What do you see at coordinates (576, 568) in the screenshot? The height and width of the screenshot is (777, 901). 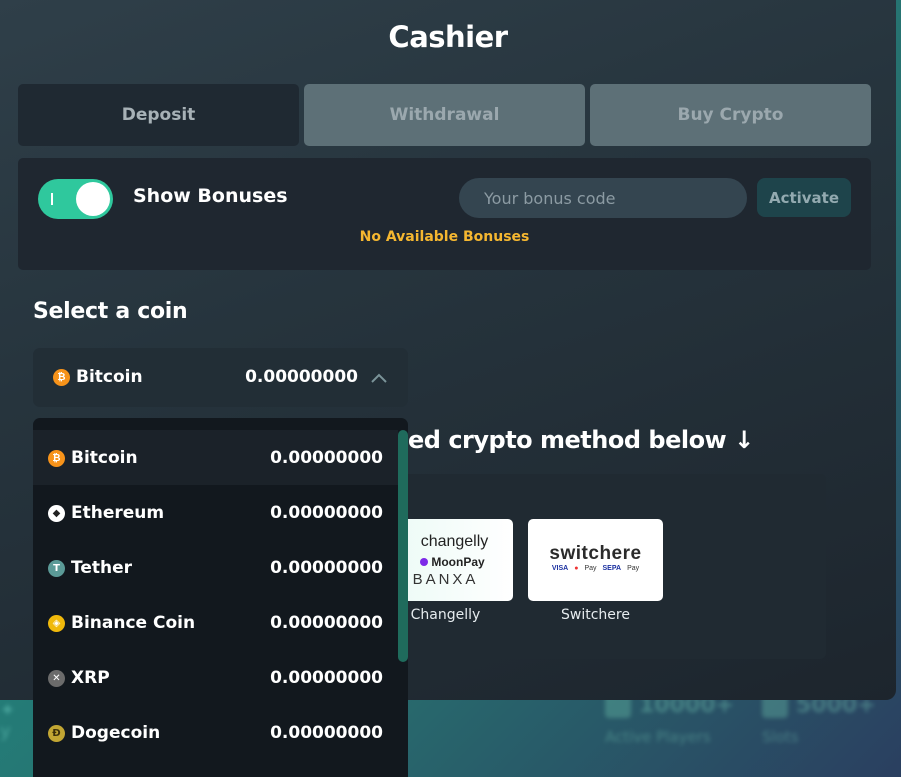 I see `mastercard-icon: ●` at bounding box center [576, 568].